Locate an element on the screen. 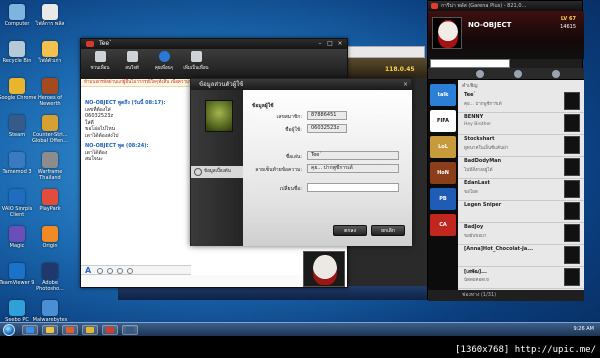 This screenshot has height=358, width=600. message-line: สมใจนะ is located at coordinates (94, 159).